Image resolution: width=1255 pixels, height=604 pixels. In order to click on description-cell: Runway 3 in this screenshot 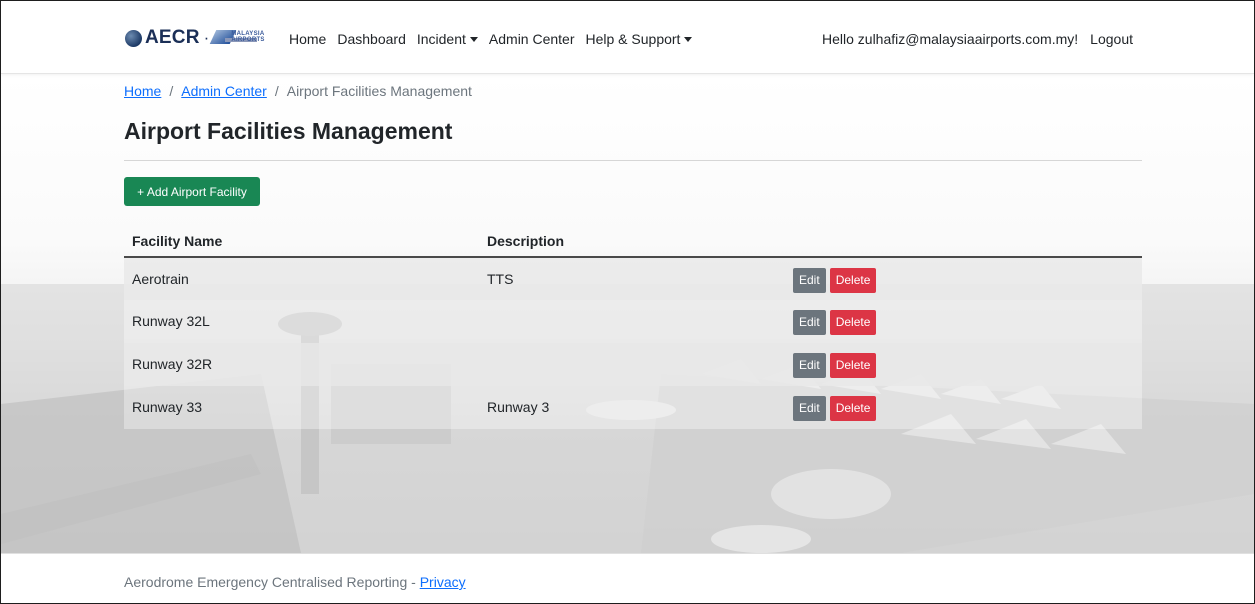, I will do `click(632, 407)`.